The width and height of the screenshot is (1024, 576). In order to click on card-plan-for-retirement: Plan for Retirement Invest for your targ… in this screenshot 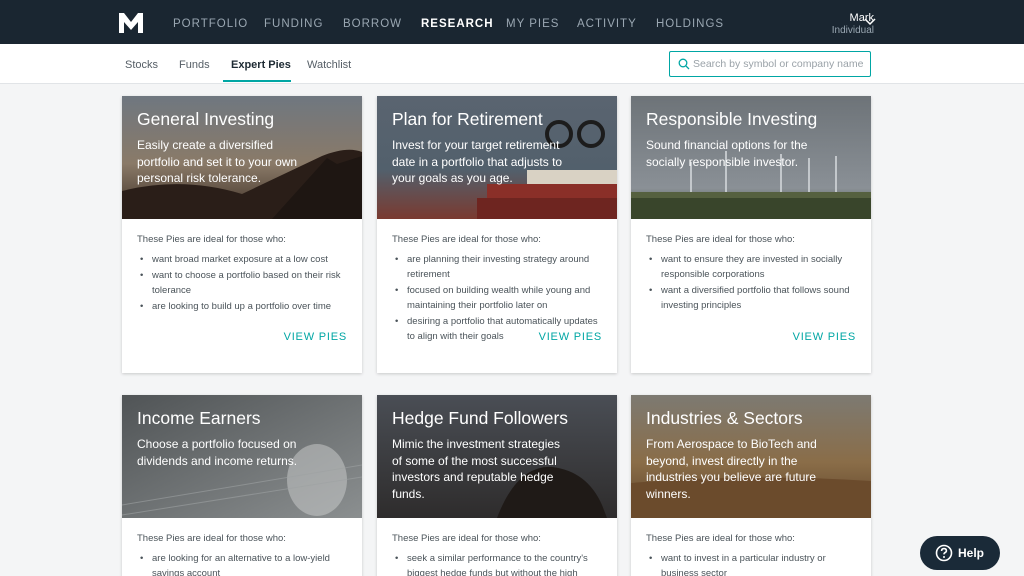, I will do `click(497, 234)`.